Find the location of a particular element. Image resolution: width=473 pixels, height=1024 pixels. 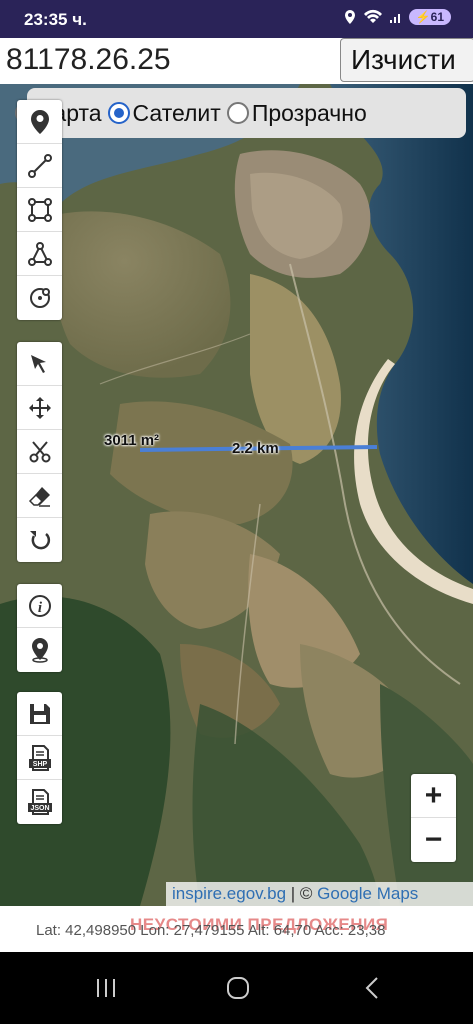

move-button is located at coordinates (39, 408).